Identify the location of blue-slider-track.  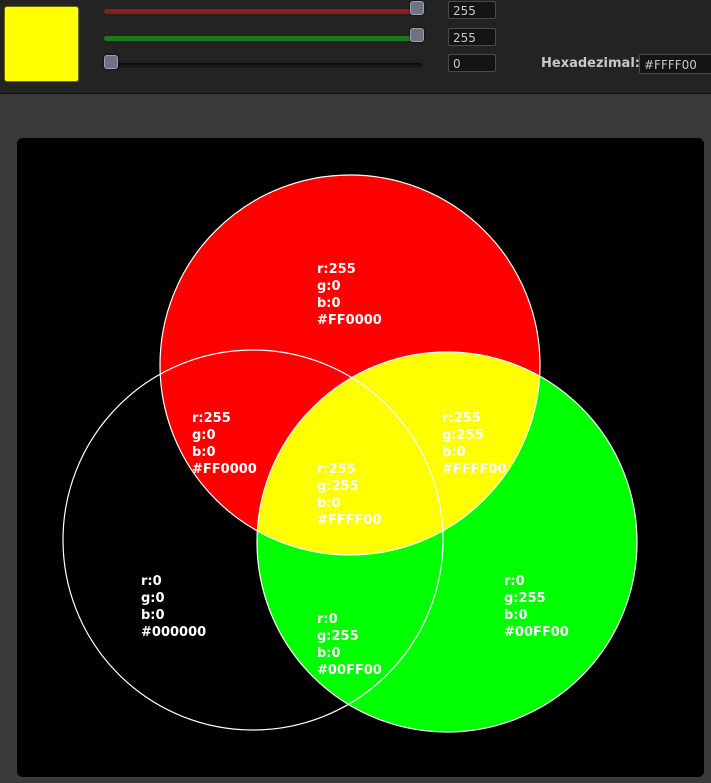
(263, 65).